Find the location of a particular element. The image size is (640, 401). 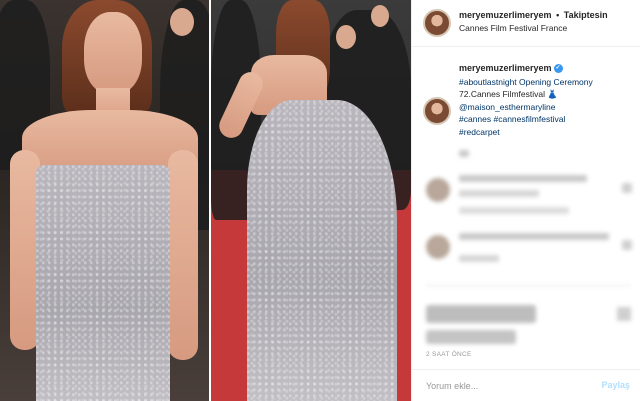

mention-link: @maison_esthermaryline is located at coordinates (547, 107).